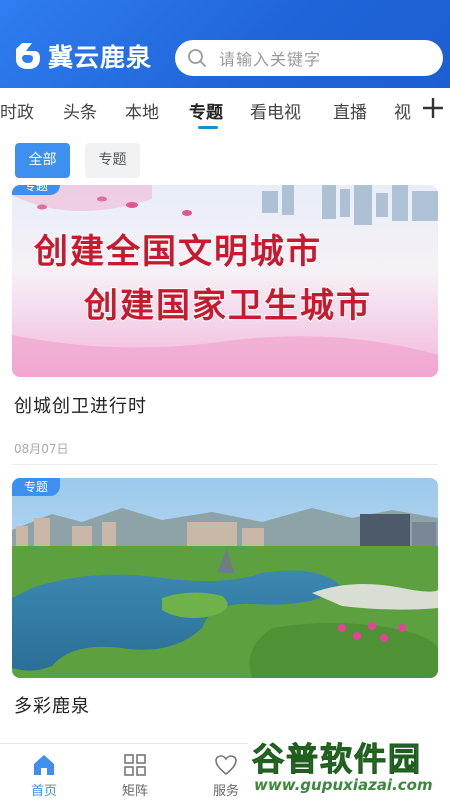 The image size is (450, 800). Describe the element at coordinates (208, 127) in the screenshot. I see `active-tab-indicator` at that location.